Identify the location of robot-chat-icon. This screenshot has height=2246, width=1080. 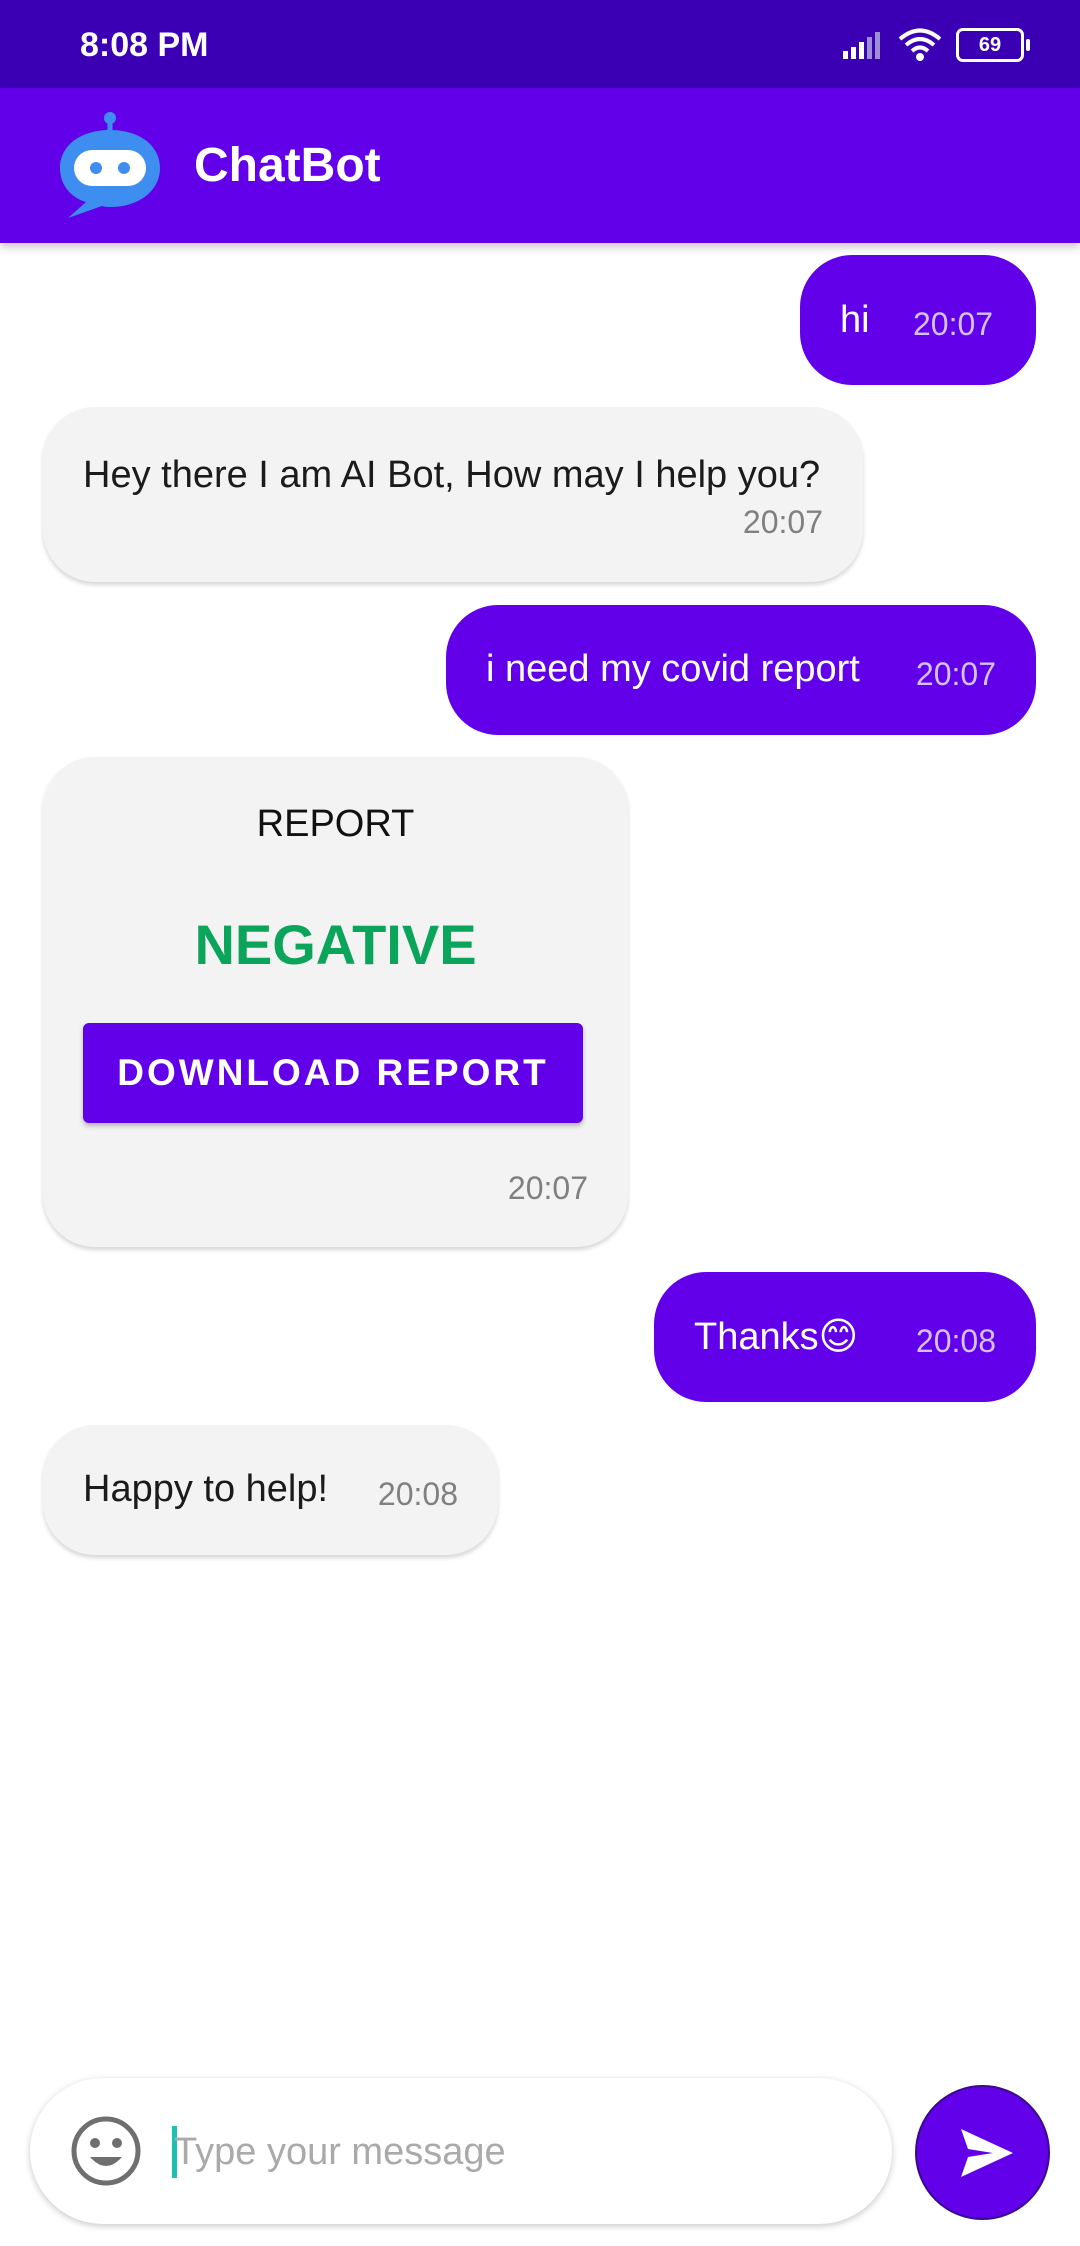
(110, 165).